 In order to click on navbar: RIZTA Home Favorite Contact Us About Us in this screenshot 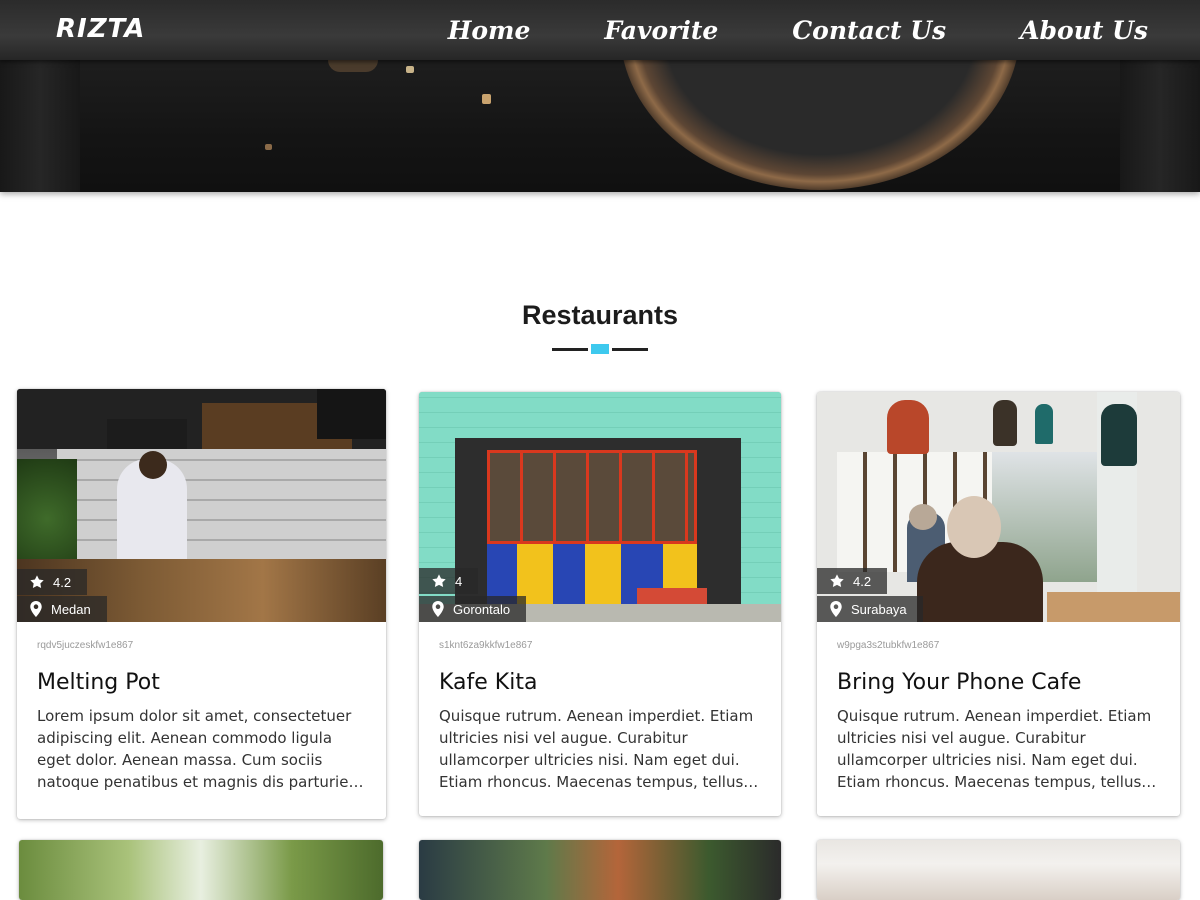, I will do `click(600, 30)`.